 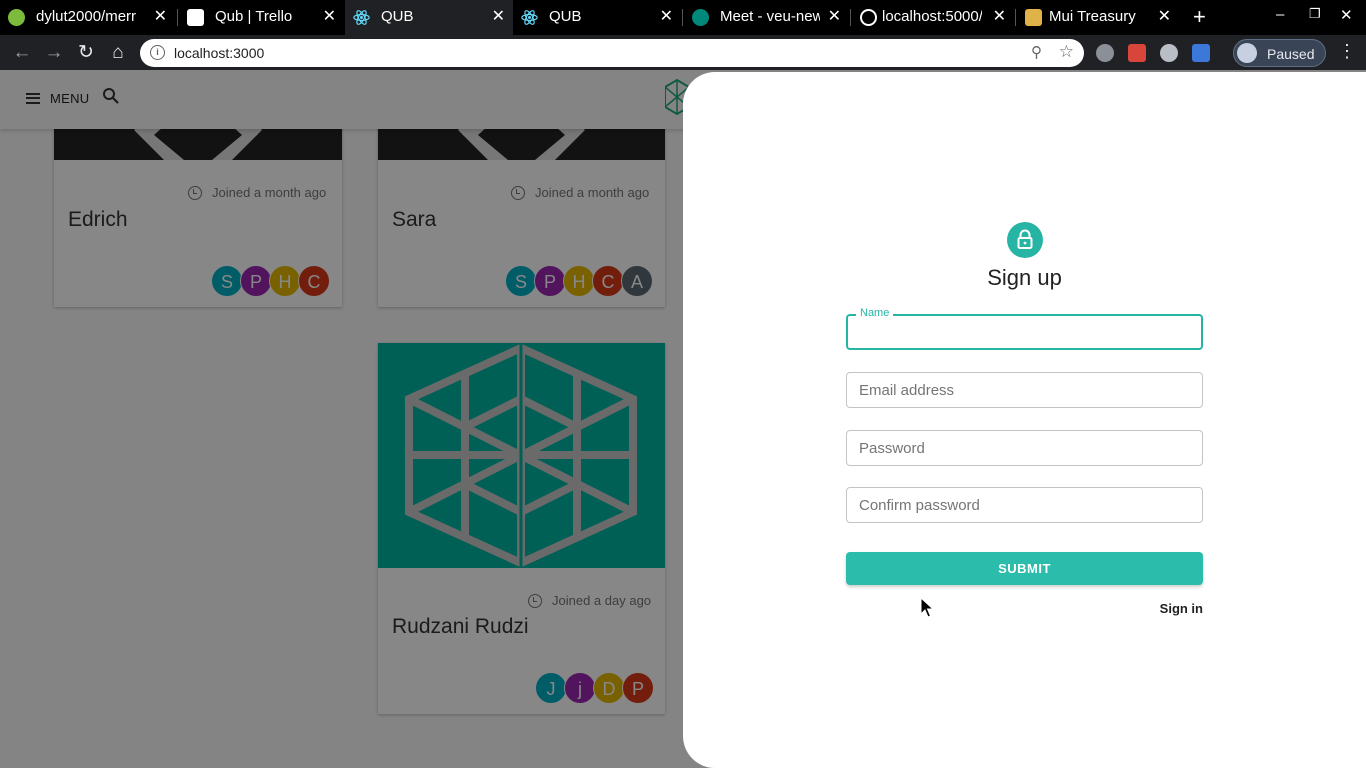 I want to click on profile-avatar, so click(x=1247, y=53).